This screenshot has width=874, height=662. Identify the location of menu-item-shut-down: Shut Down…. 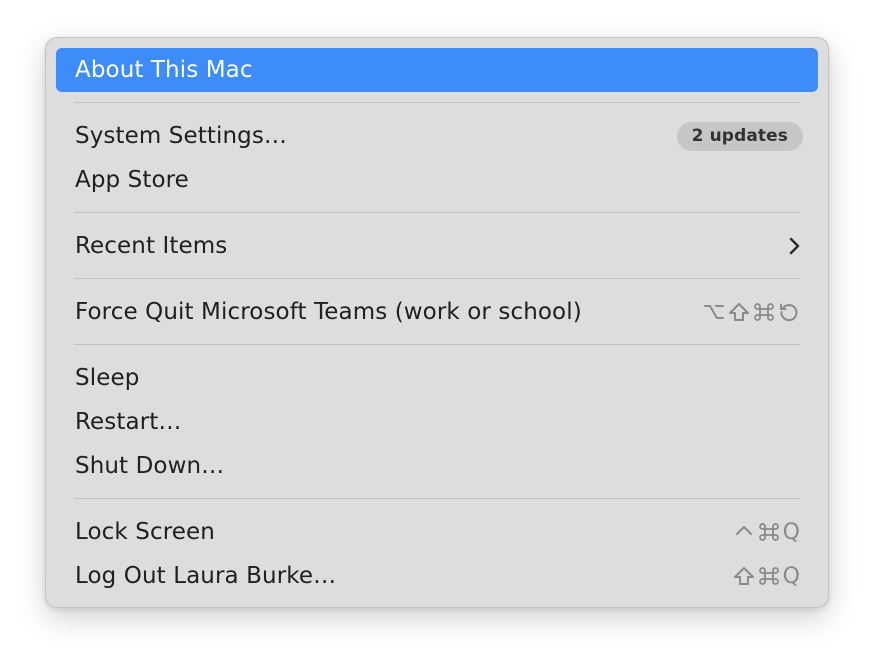
(437, 466).